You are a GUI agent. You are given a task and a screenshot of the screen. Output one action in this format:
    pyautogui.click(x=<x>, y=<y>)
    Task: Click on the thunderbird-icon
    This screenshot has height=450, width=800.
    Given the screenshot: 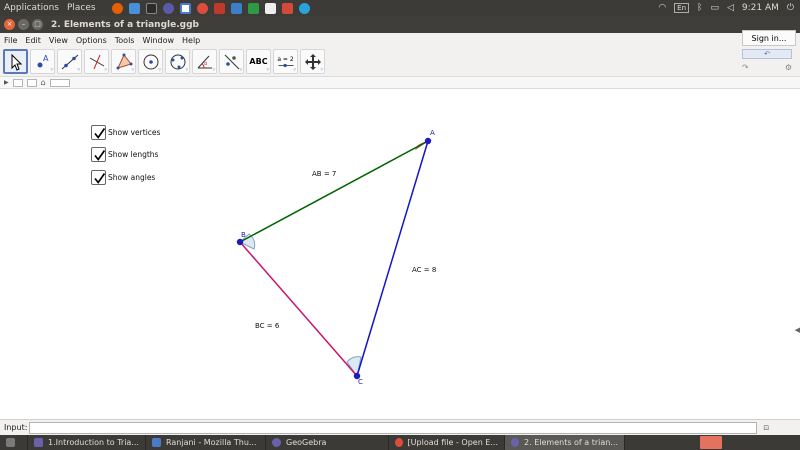 What is the action you would take?
    pyautogui.click(x=156, y=442)
    